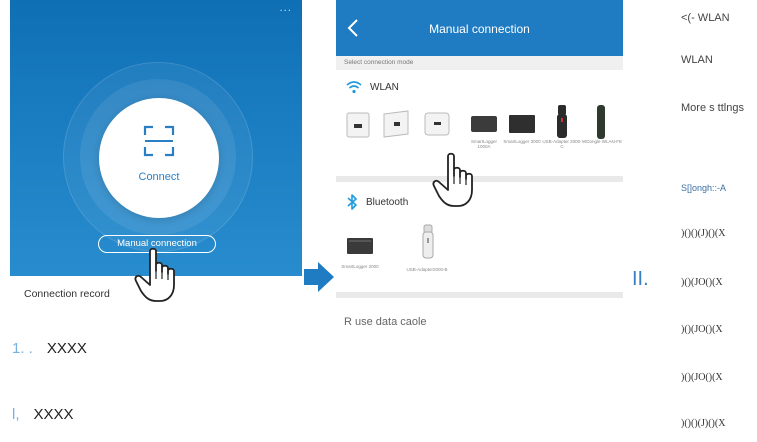 Image resolution: width=757 pixels, height=442 pixels. Describe the element at coordinates (705, 18) in the screenshot. I see `wlan-back-header: <(- WLAN` at that location.